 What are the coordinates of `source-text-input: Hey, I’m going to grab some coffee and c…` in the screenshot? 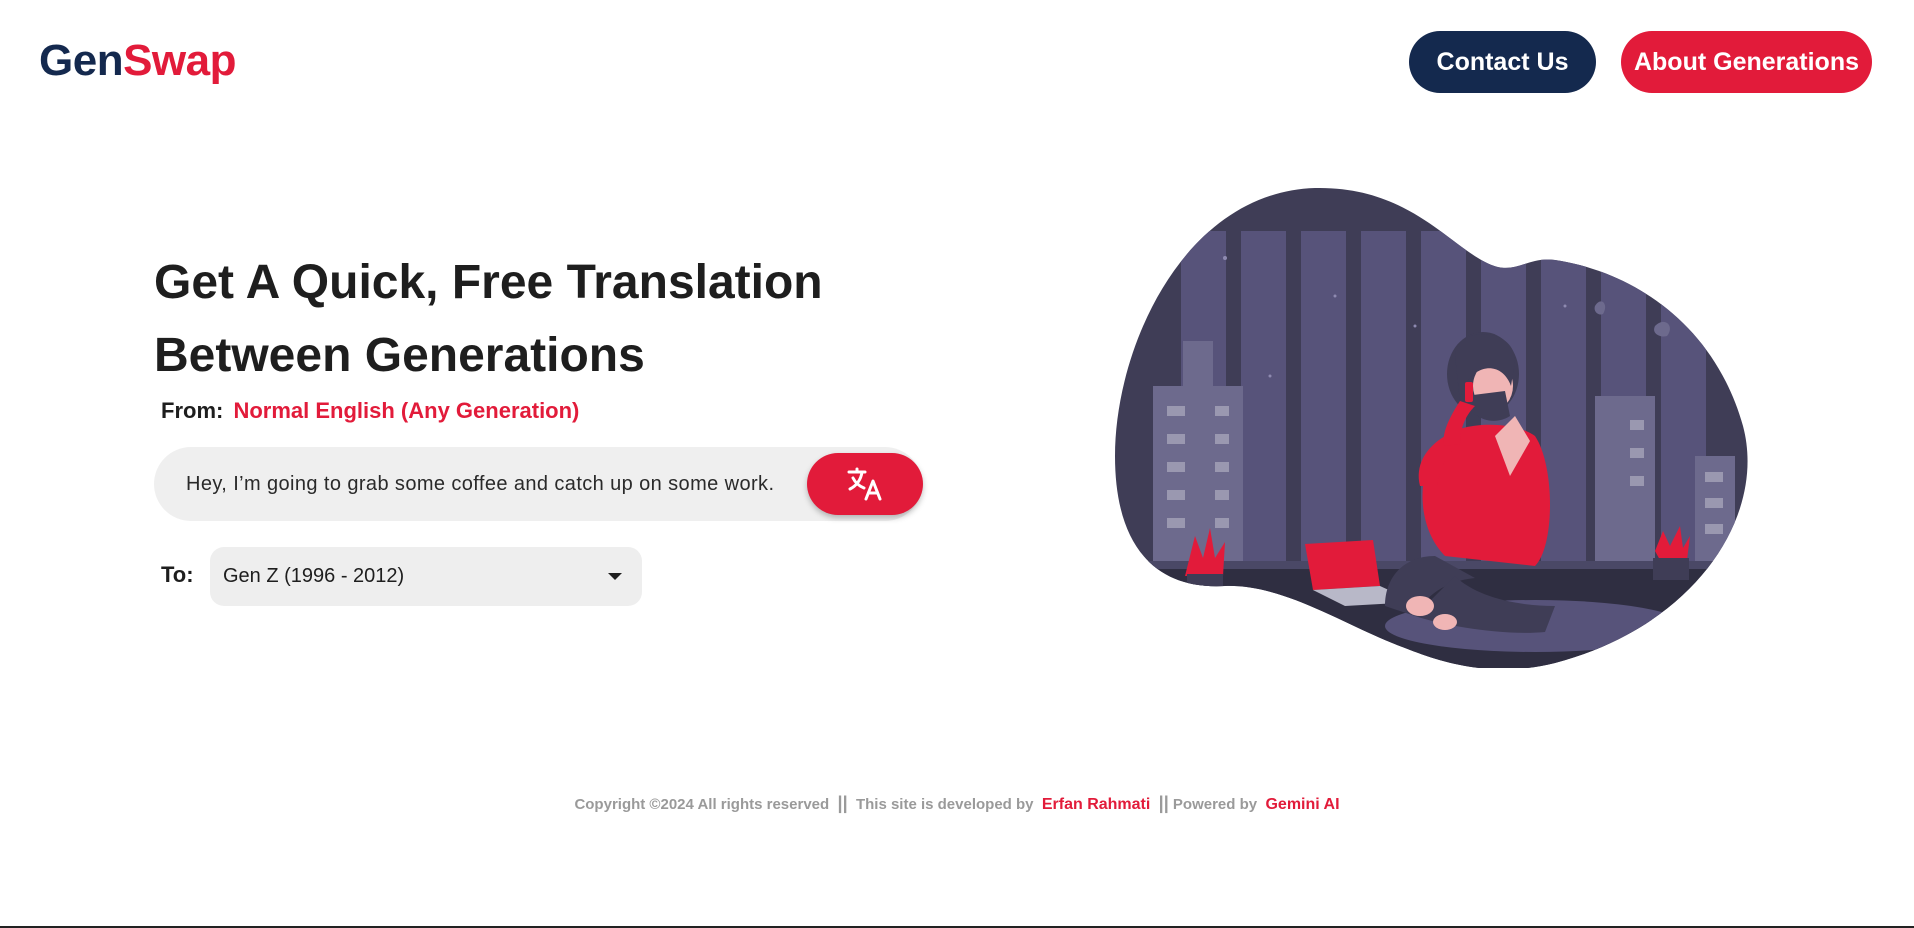 It's located at (496, 484).